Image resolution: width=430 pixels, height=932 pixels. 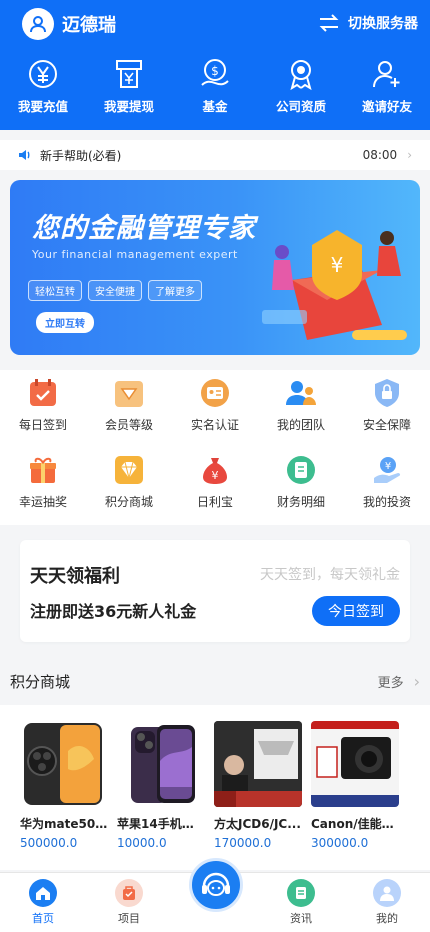 I want to click on switch-server-label: 切换服务器, so click(x=383, y=24).